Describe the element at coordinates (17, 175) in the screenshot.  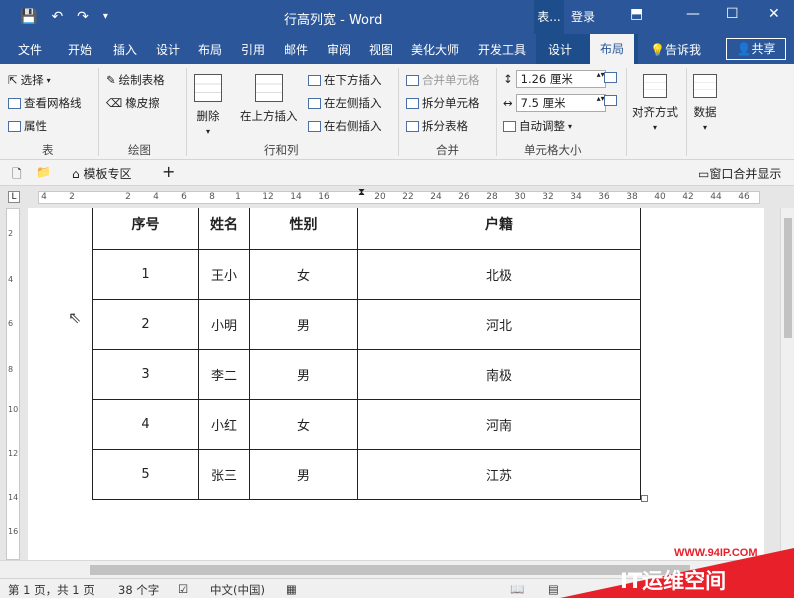
I see `new-document-icon: 🗋` at that location.